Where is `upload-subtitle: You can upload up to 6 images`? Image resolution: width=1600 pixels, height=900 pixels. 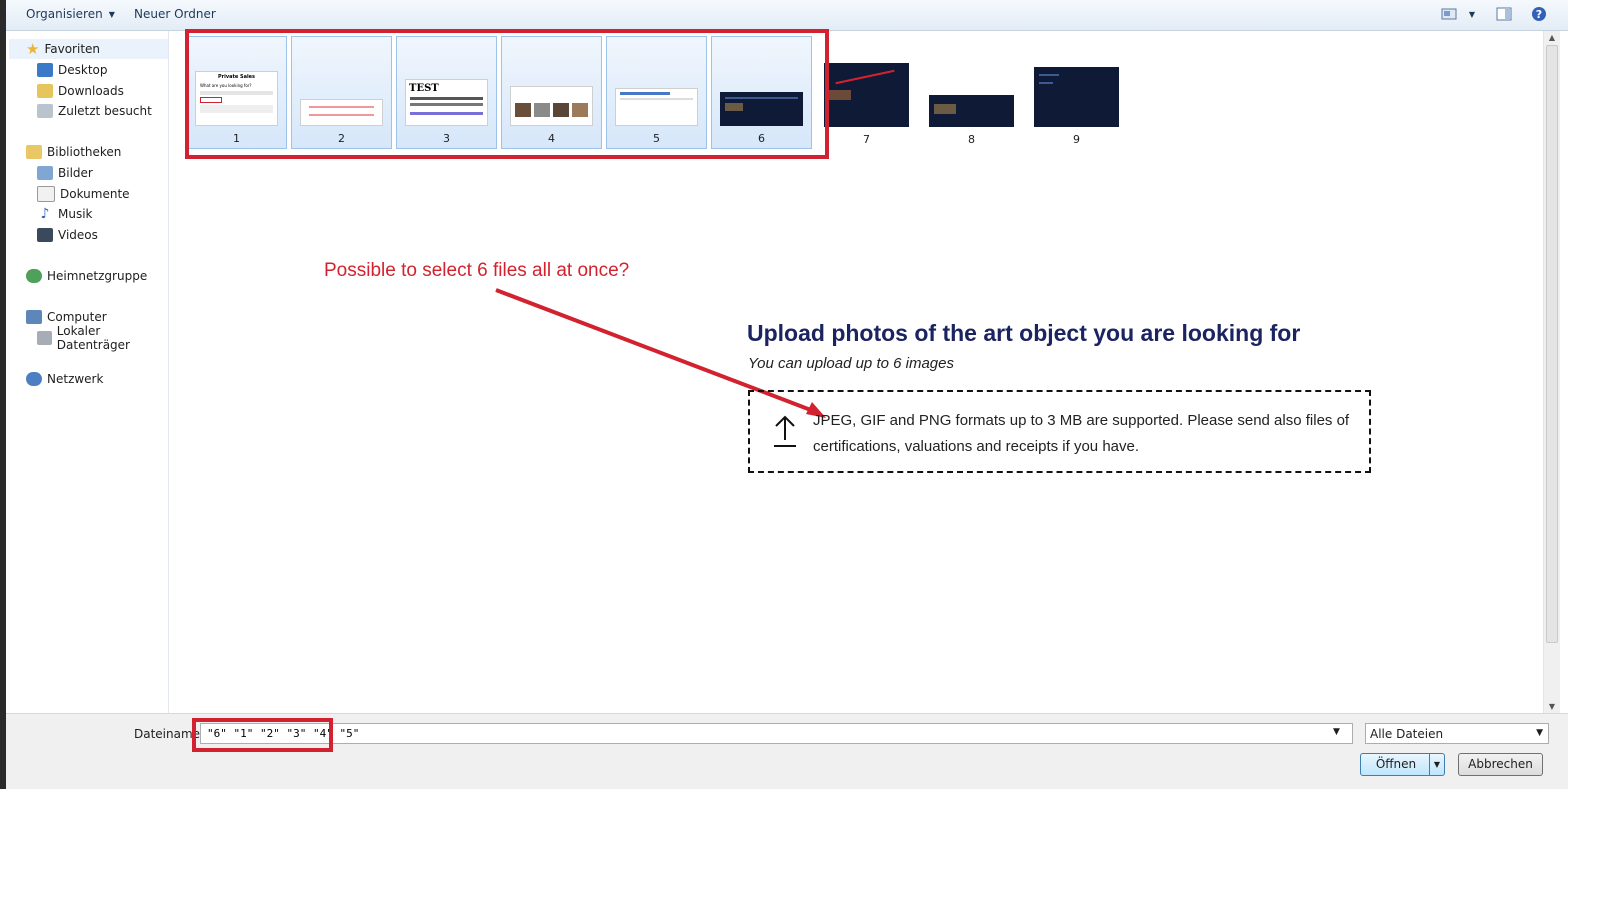
upload-subtitle: You can upload up to 6 images is located at coordinates (851, 363).